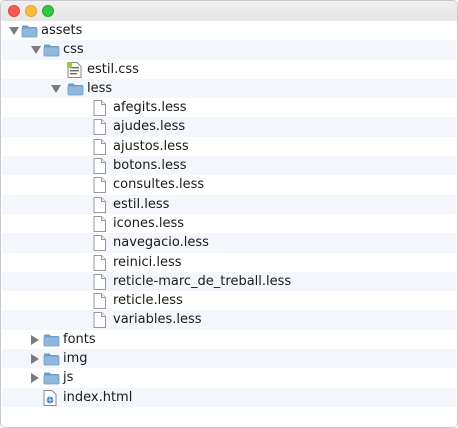 The width and height of the screenshot is (458, 428). I want to click on tree-file-row: botons.less, so click(229, 166).